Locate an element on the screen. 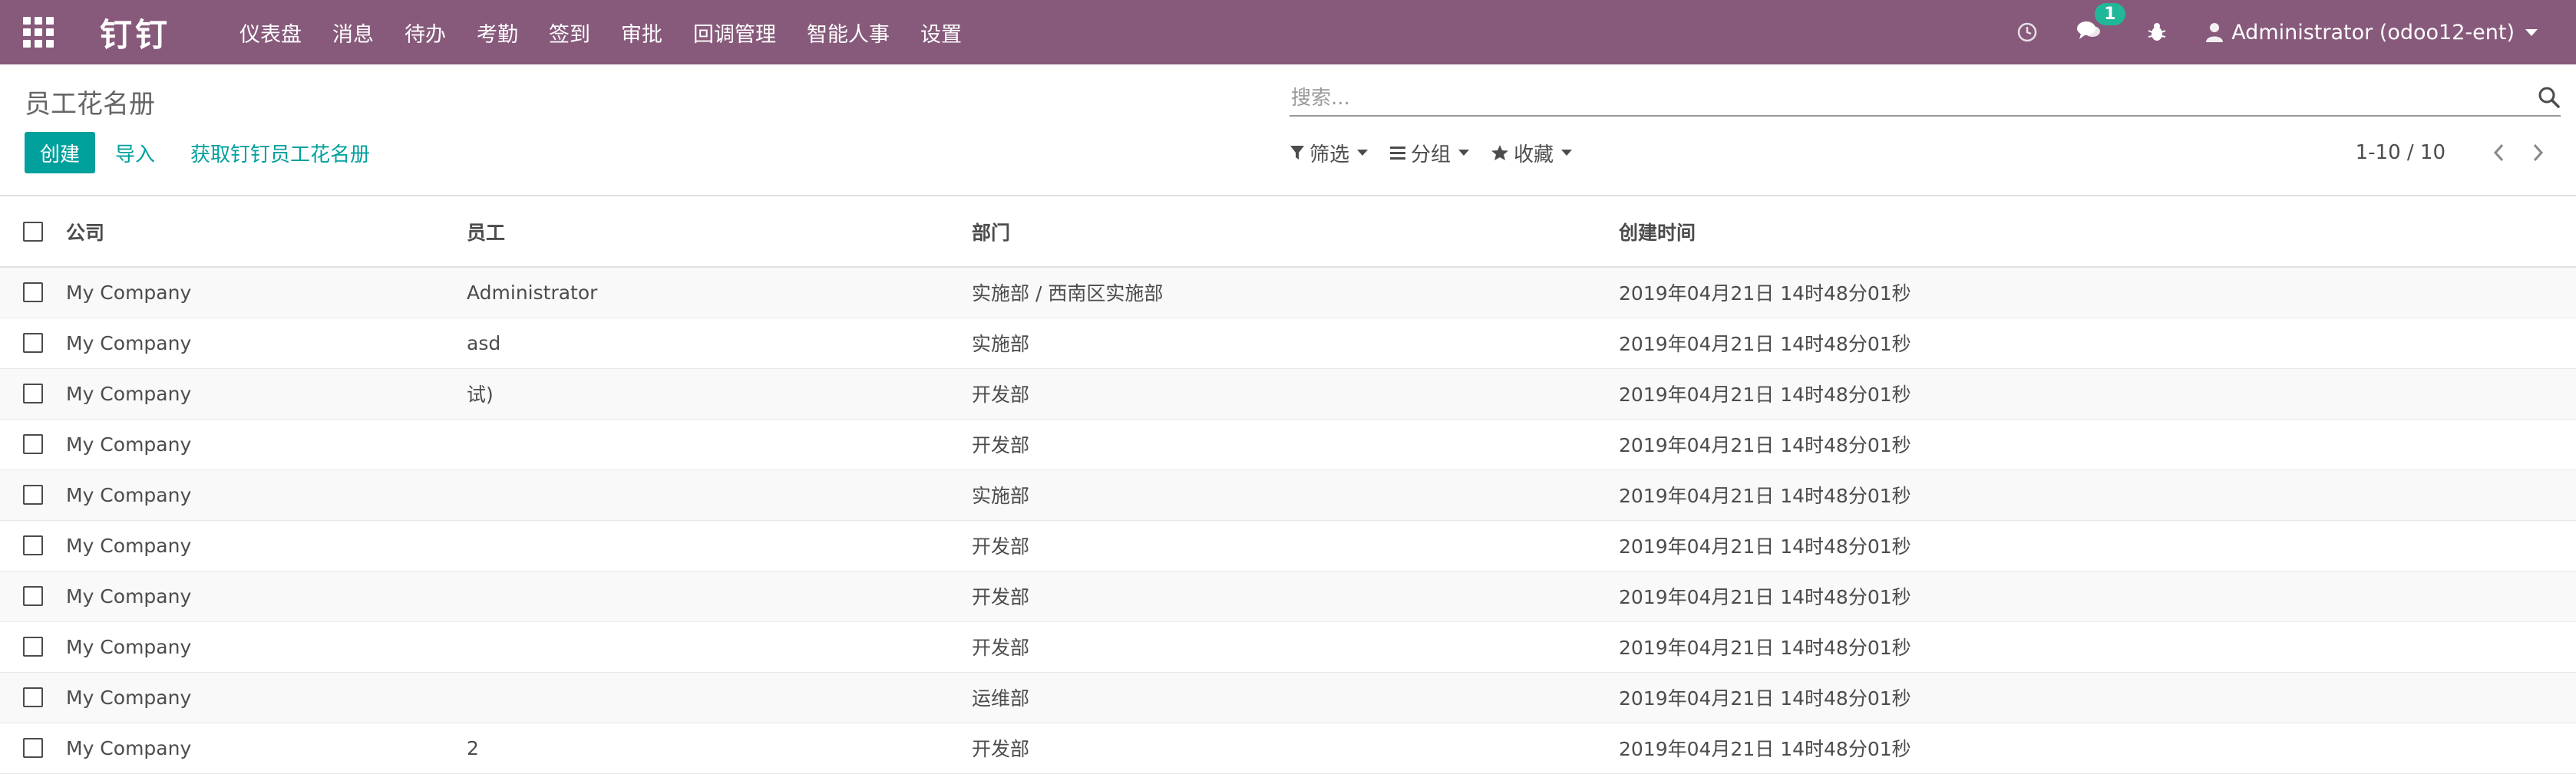 The width and height of the screenshot is (2576, 774). import-button: 导入 is located at coordinates (135, 152).